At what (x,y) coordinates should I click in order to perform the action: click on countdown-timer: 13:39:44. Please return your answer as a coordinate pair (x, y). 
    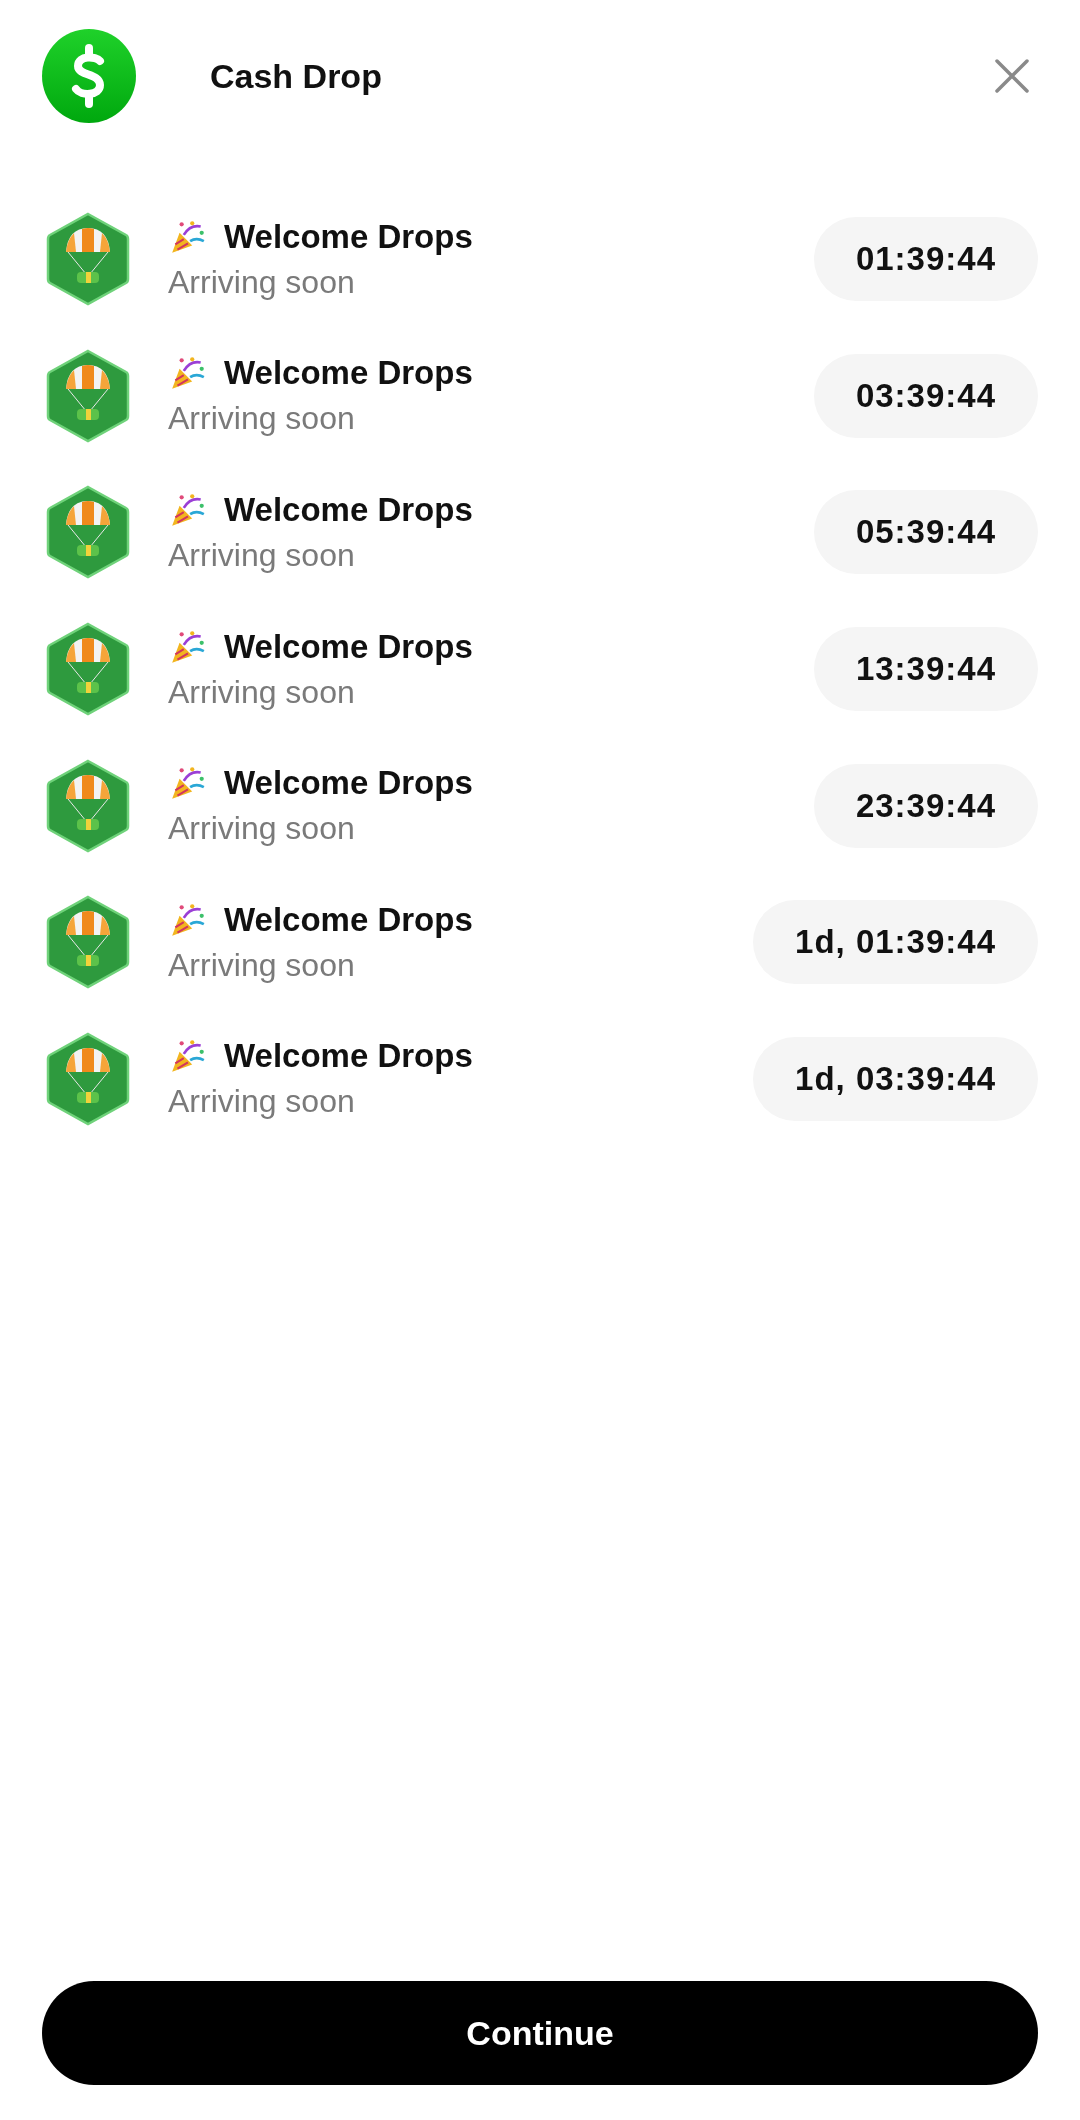
    Looking at the image, I should click on (925, 669).